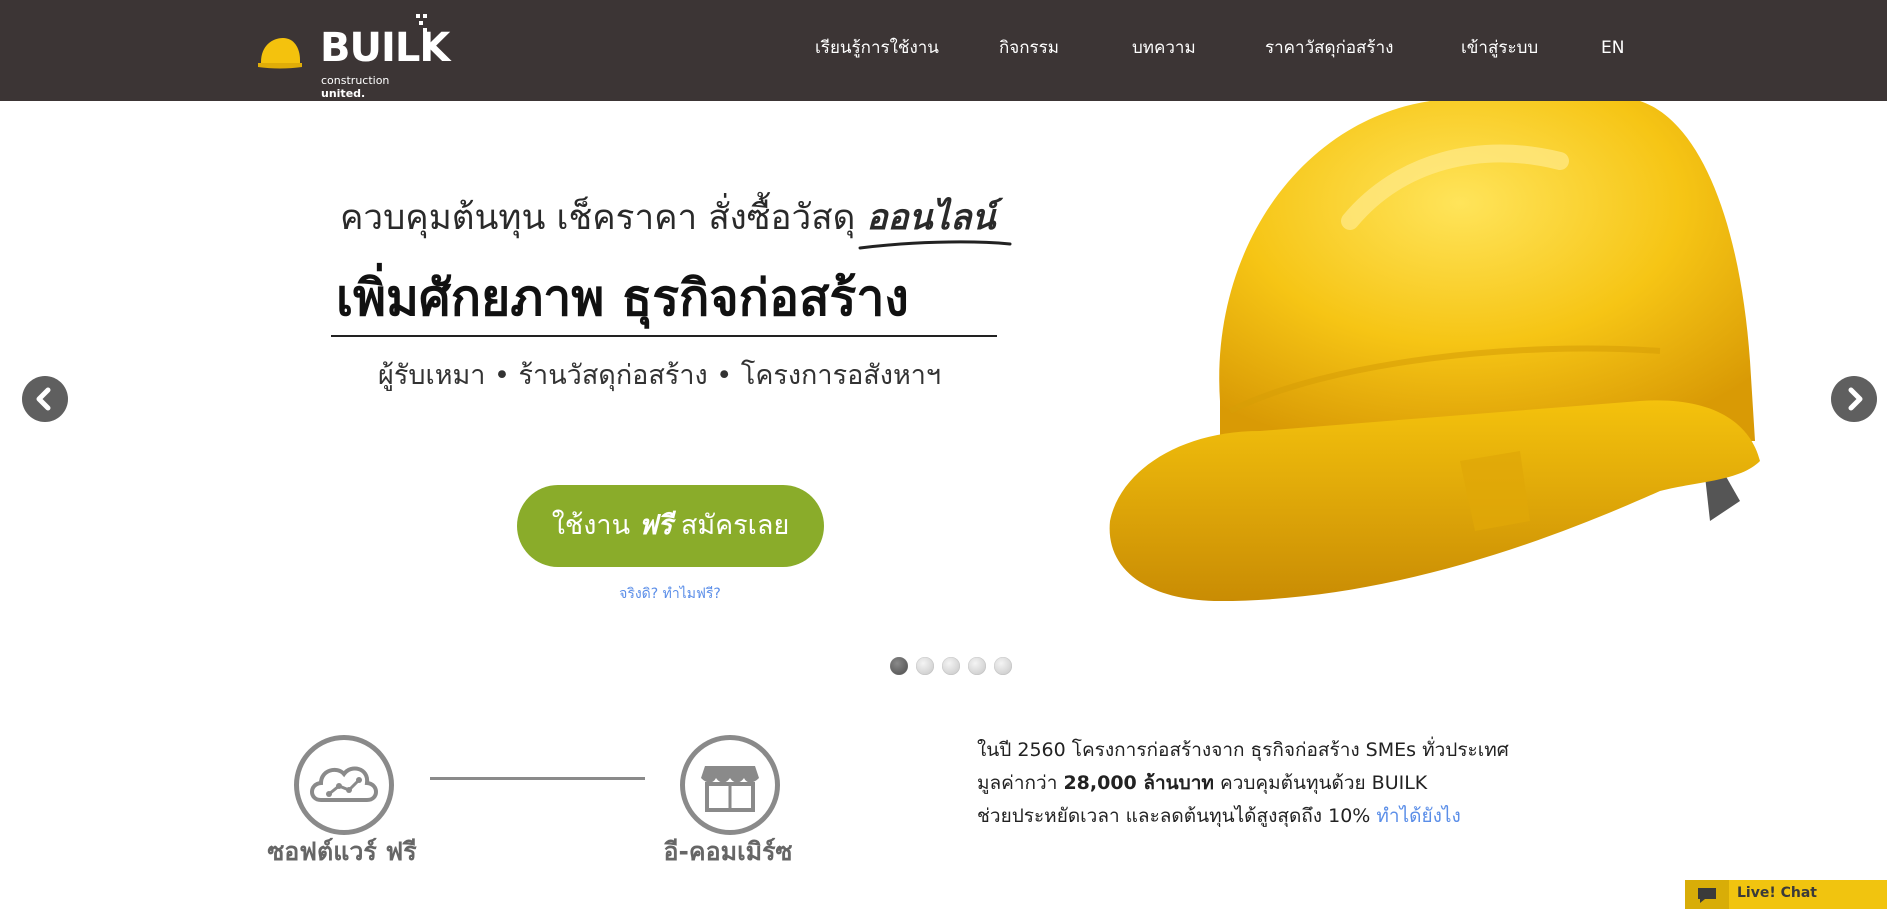 The width and height of the screenshot is (1887, 913). I want to click on signup-free-button: ใช้งาน ฟรี สมัครเลย, so click(670, 526).